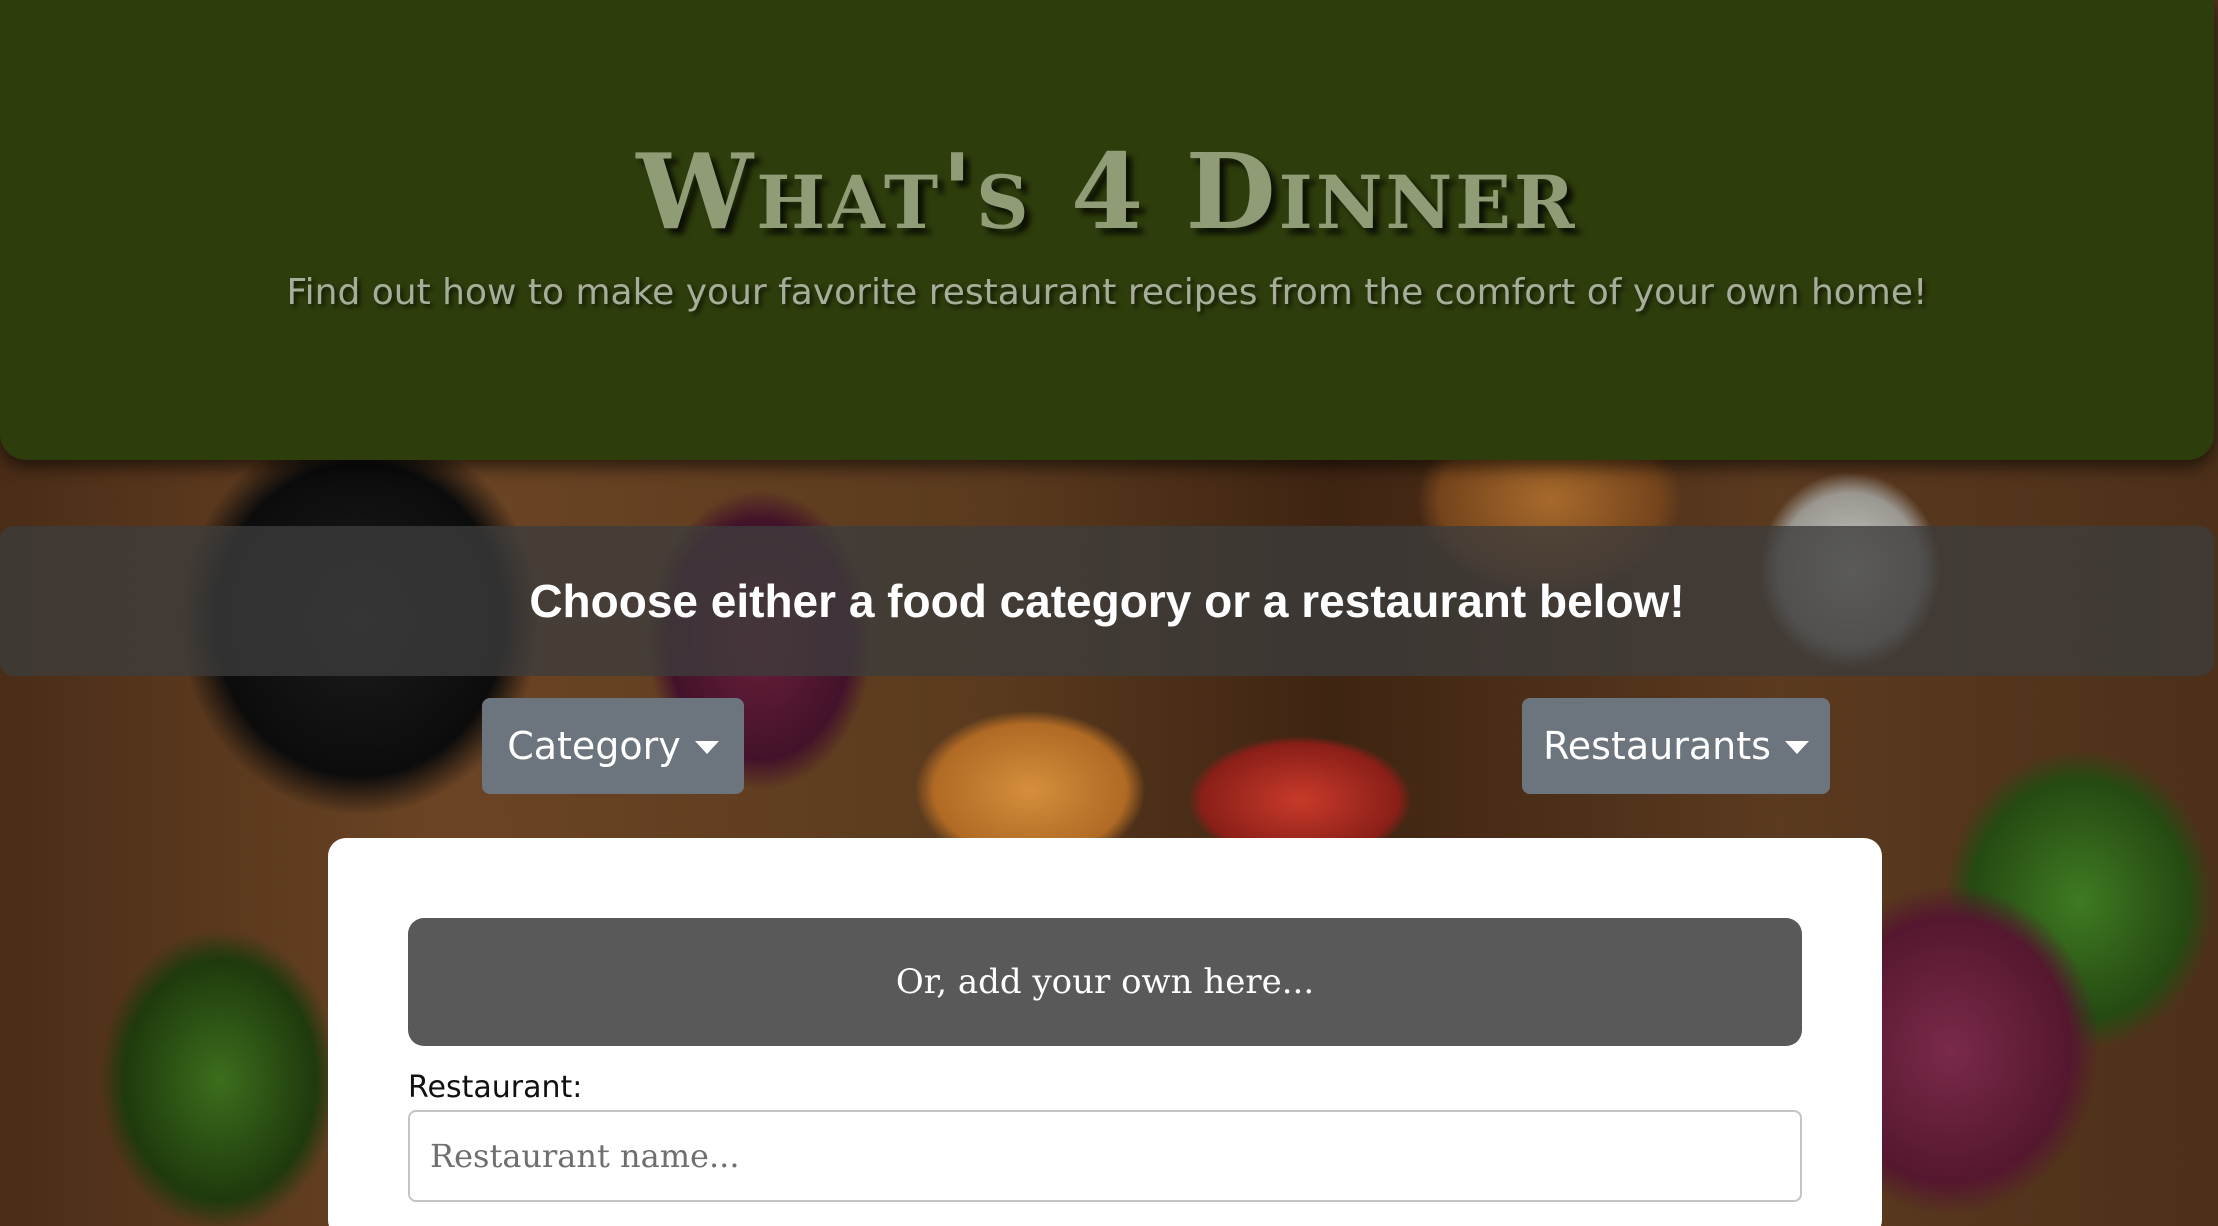 The height and width of the screenshot is (1226, 2218). What do you see at coordinates (1105, 1156) in the screenshot?
I see `restaurant-name-input` at bounding box center [1105, 1156].